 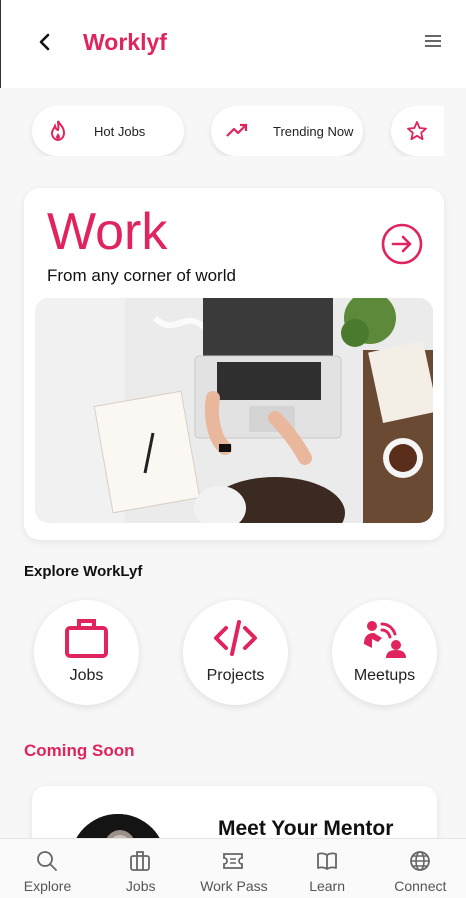 What do you see at coordinates (47, 886) in the screenshot?
I see `nav-label: Explore` at bounding box center [47, 886].